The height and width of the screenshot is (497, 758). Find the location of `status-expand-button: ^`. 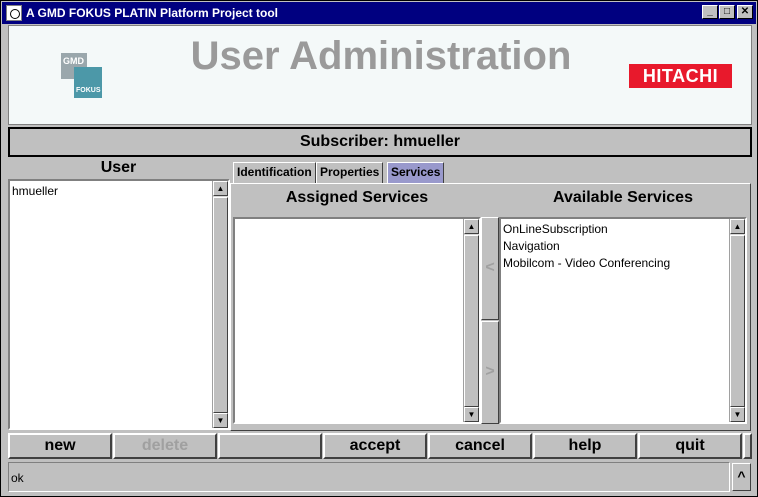

status-expand-button: ^ is located at coordinates (741, 477).